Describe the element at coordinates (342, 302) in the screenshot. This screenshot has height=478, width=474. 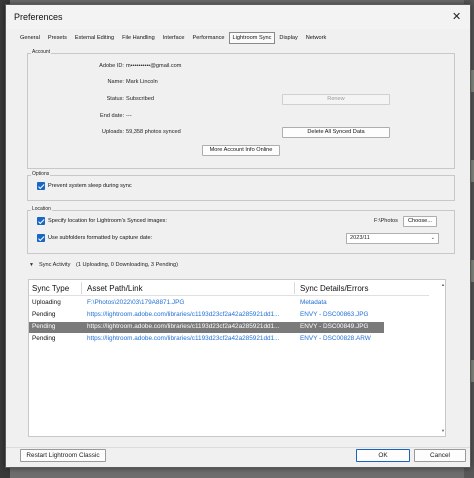
I see `row-sync-details: Metadata` at that location.